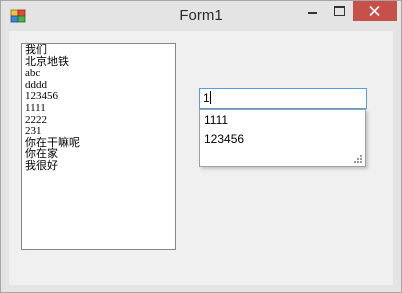 The height and width of the screenshot is (293, 402). What do you see at coordinates (98, 74) in the screenshot?
I see `list-item: abc` at bounding box center [98, 74].